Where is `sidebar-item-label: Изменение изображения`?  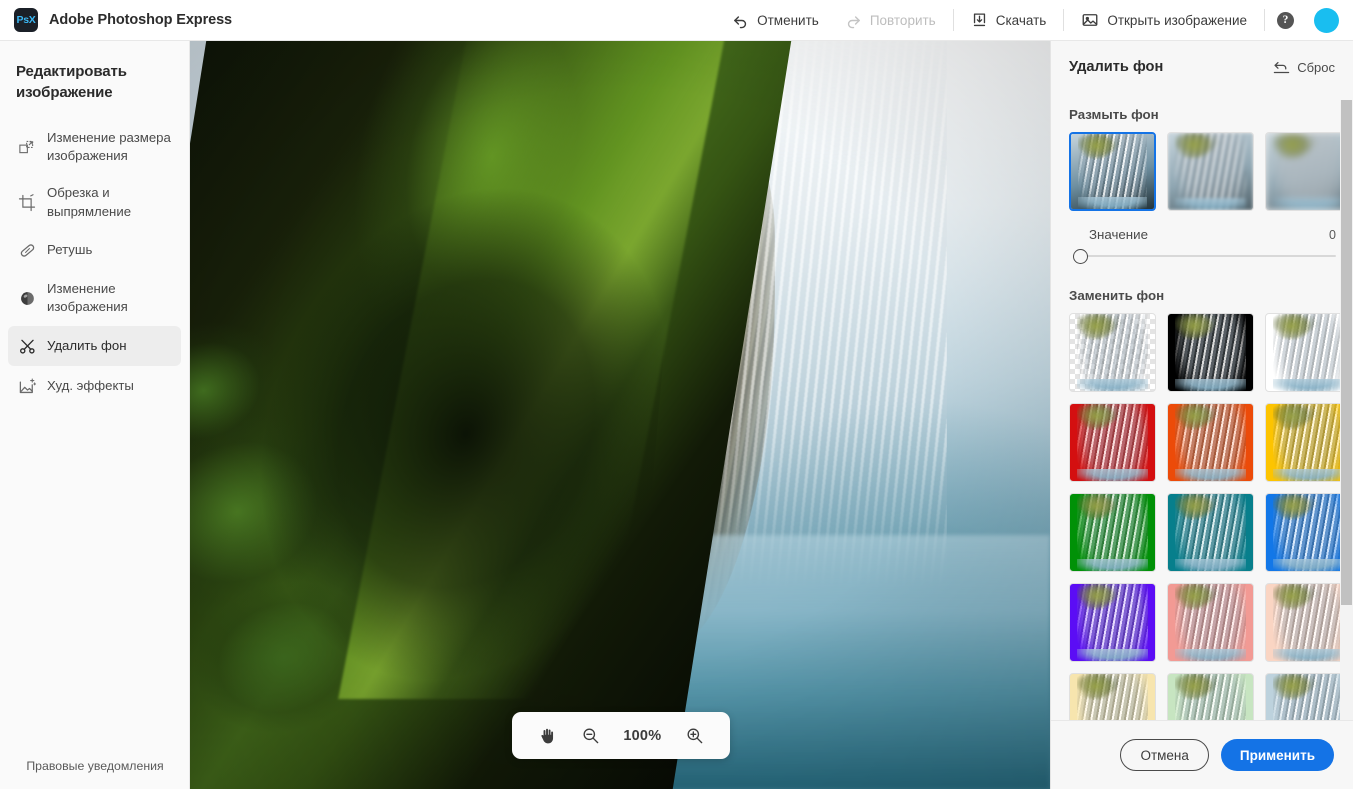
sidebar-item-label: Изменение изображения is located at coordinates (87, 297).